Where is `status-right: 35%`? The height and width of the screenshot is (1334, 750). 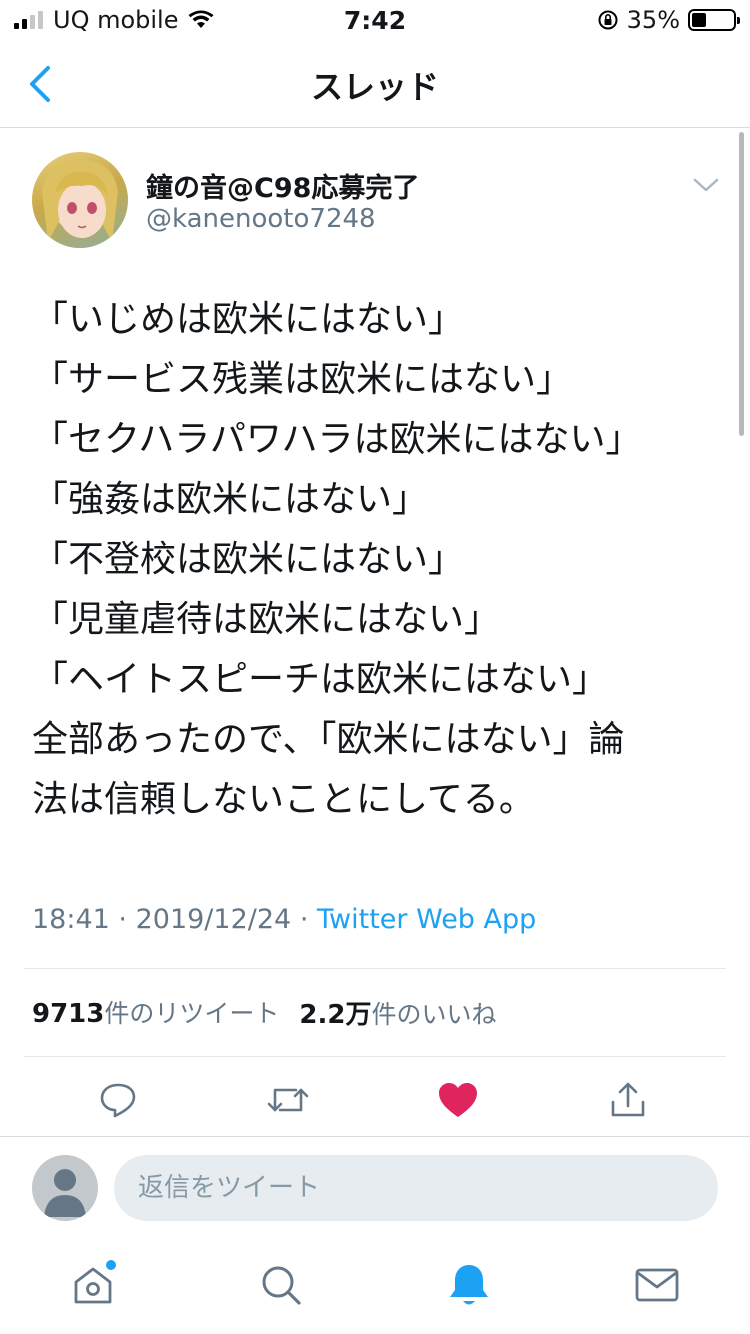 status-right: 35% is located at coordinates (668, 20).